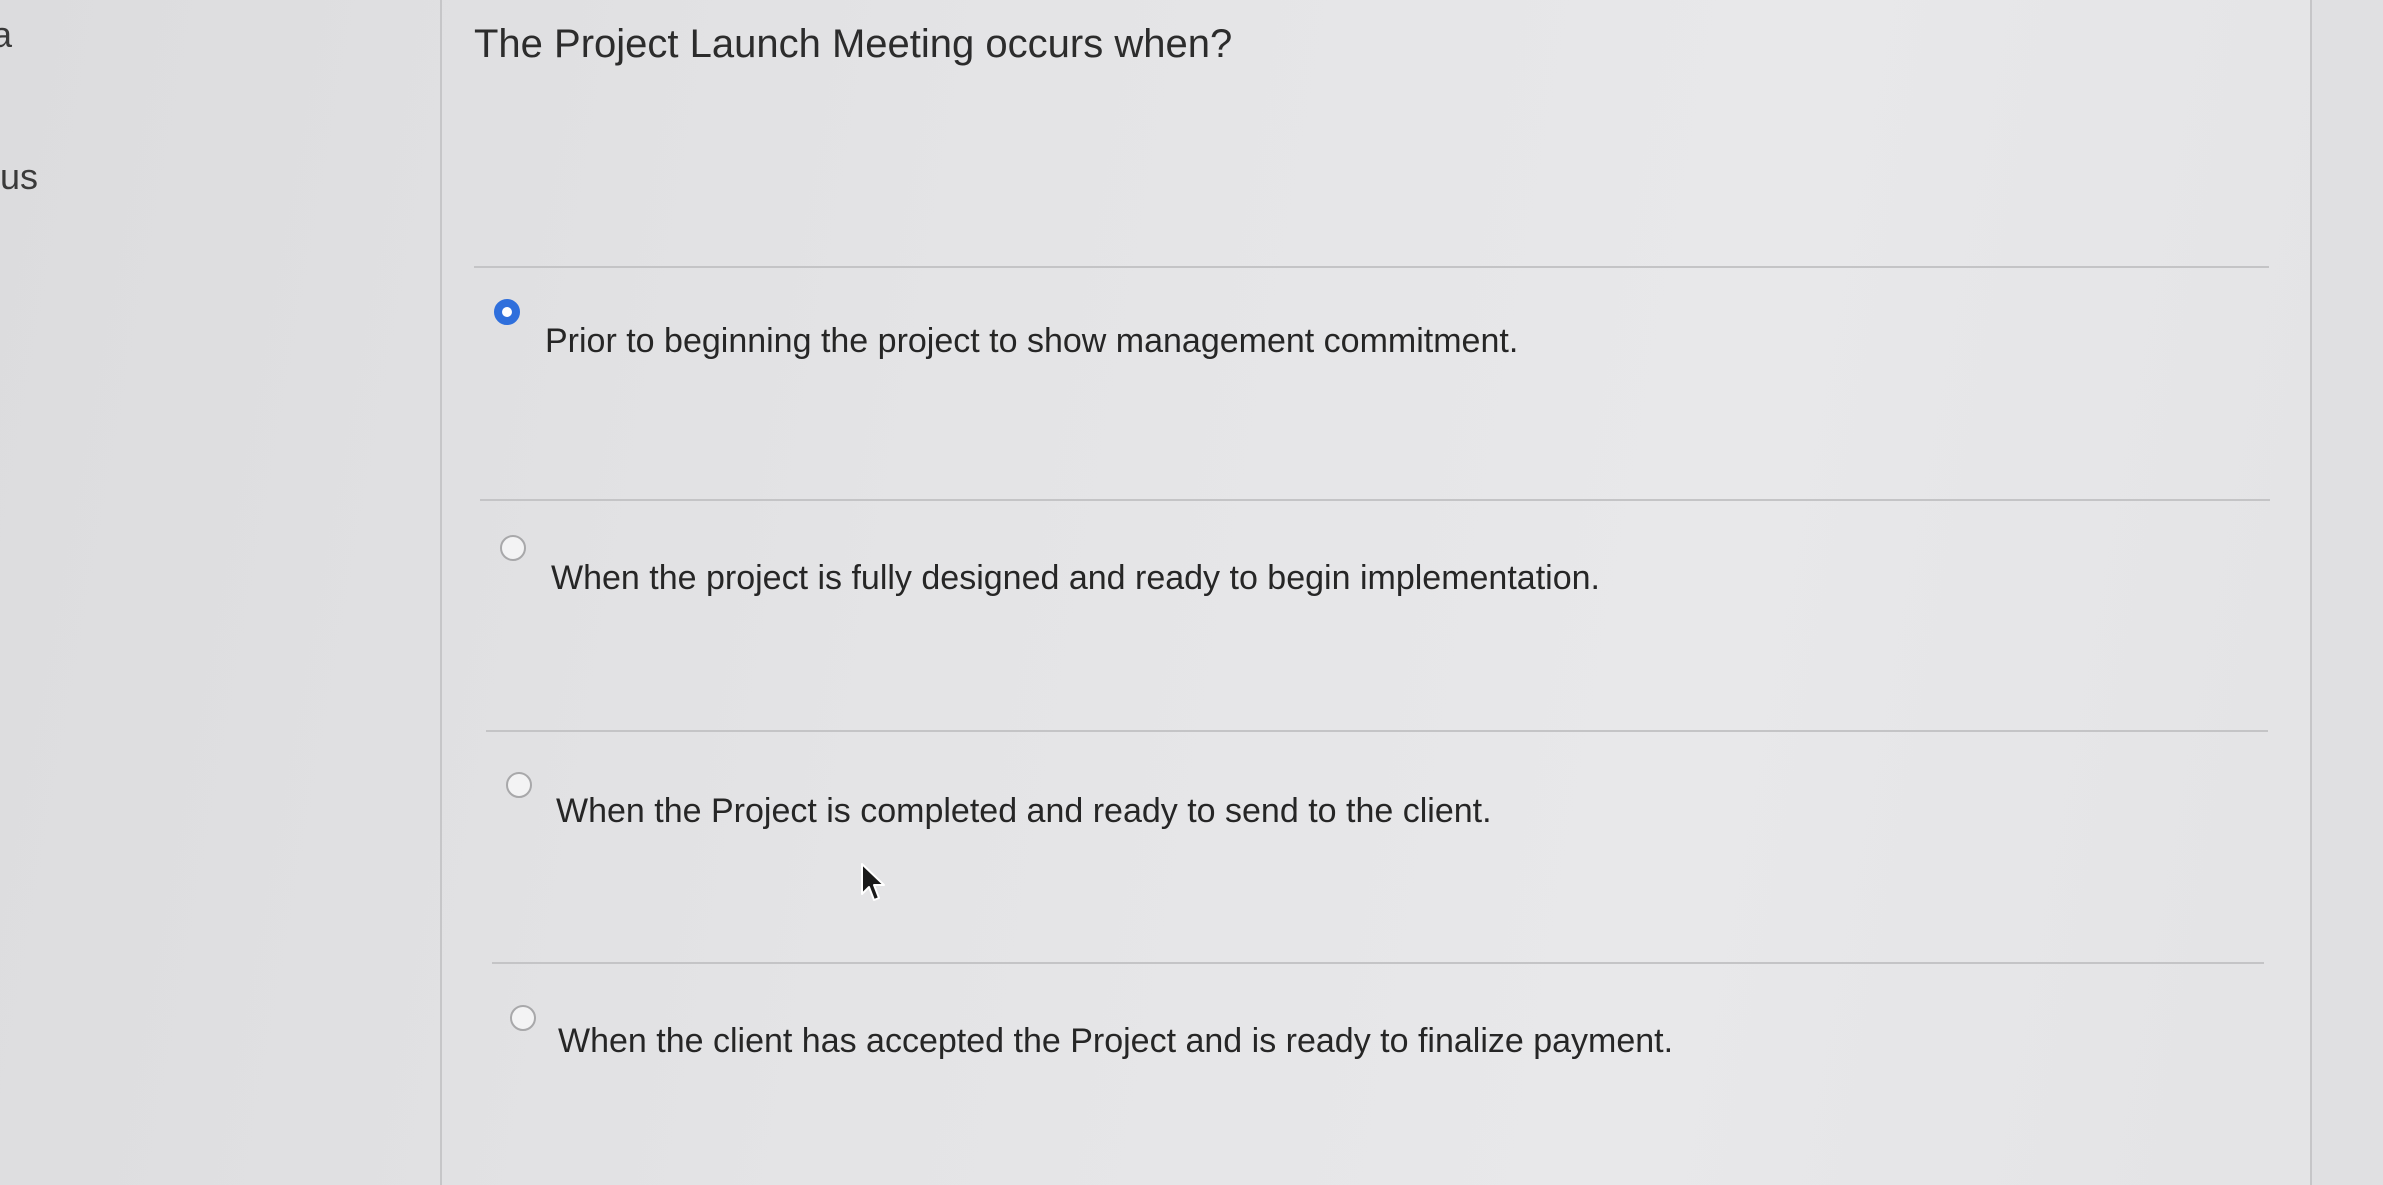  Describe the element at coordinates (19, 177) in the screenshot. I see `sidebar-text-fragment-middle: us` at that location.